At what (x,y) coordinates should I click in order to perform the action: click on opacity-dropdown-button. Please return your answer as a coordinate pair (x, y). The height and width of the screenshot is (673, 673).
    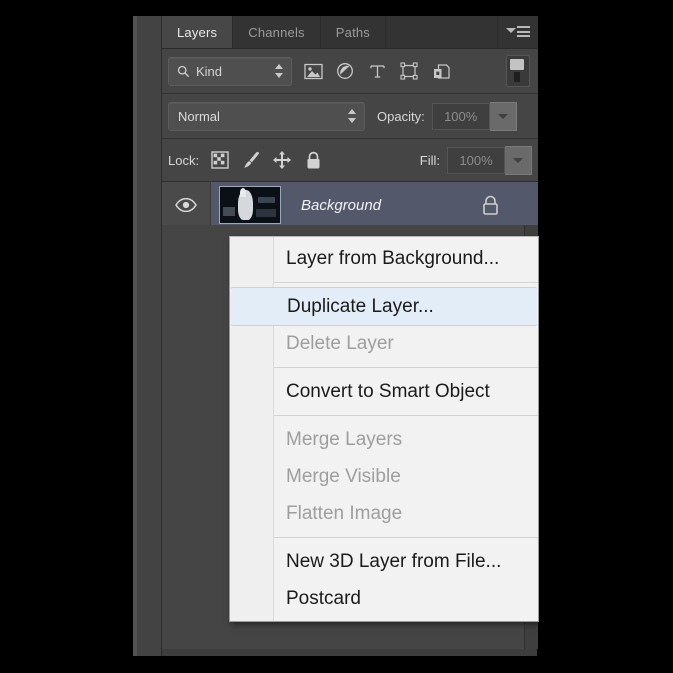
    Looking at the image, I should click on (503, 116).